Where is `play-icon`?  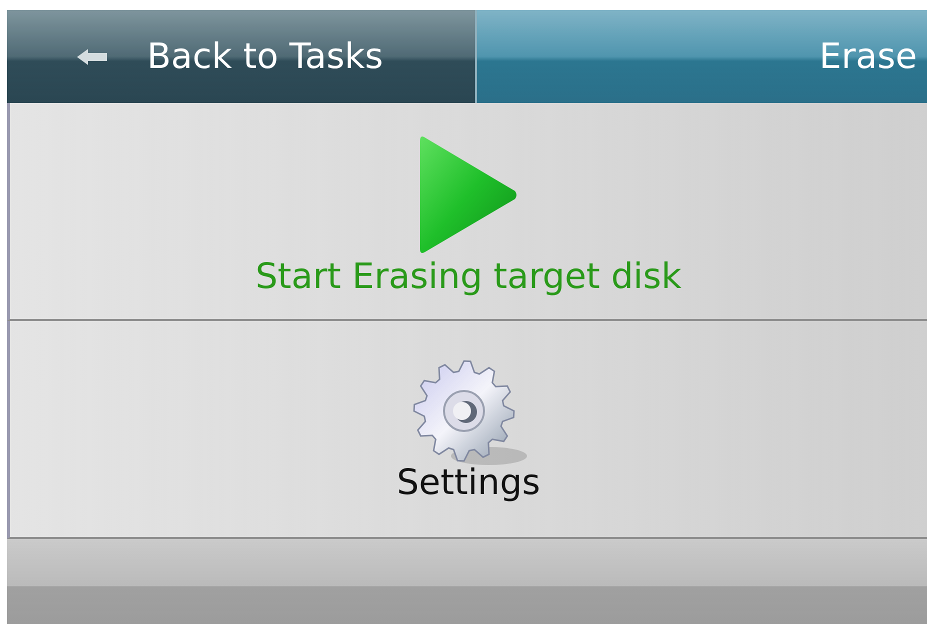 play-icon is located at coordinates (469, 195).